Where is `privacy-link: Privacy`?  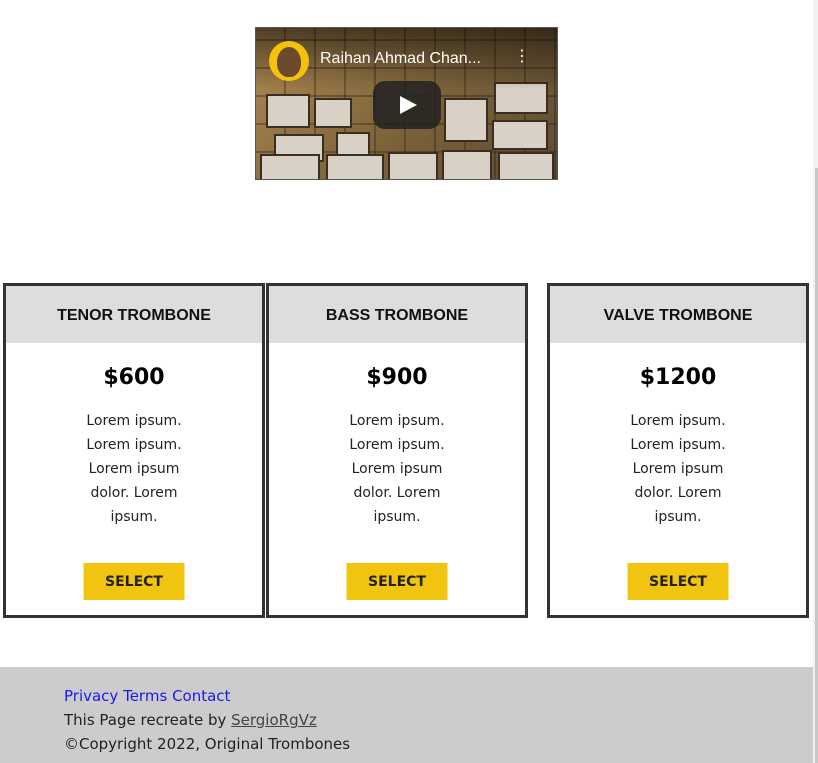 privacy-link: Privacy is located at coordinates (91, 696).